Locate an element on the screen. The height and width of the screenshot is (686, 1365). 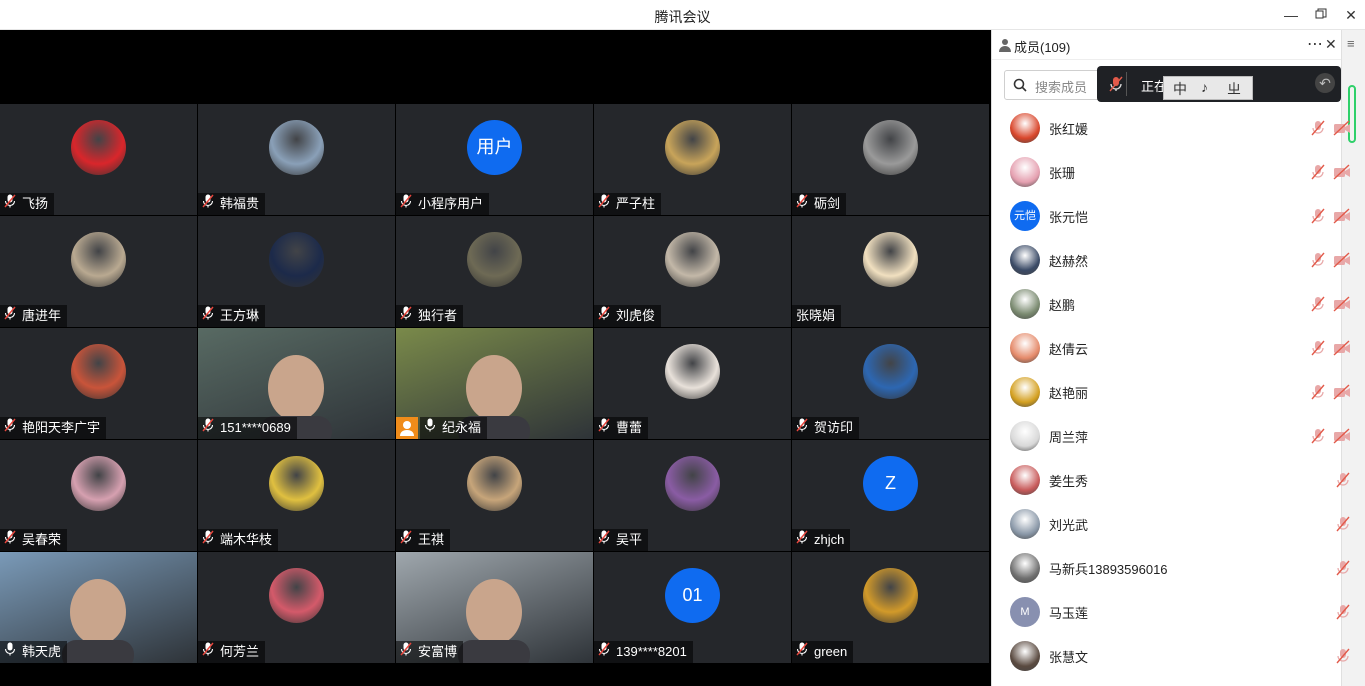
member-row: 姜生秀 is located at coordinates (1171, 480).